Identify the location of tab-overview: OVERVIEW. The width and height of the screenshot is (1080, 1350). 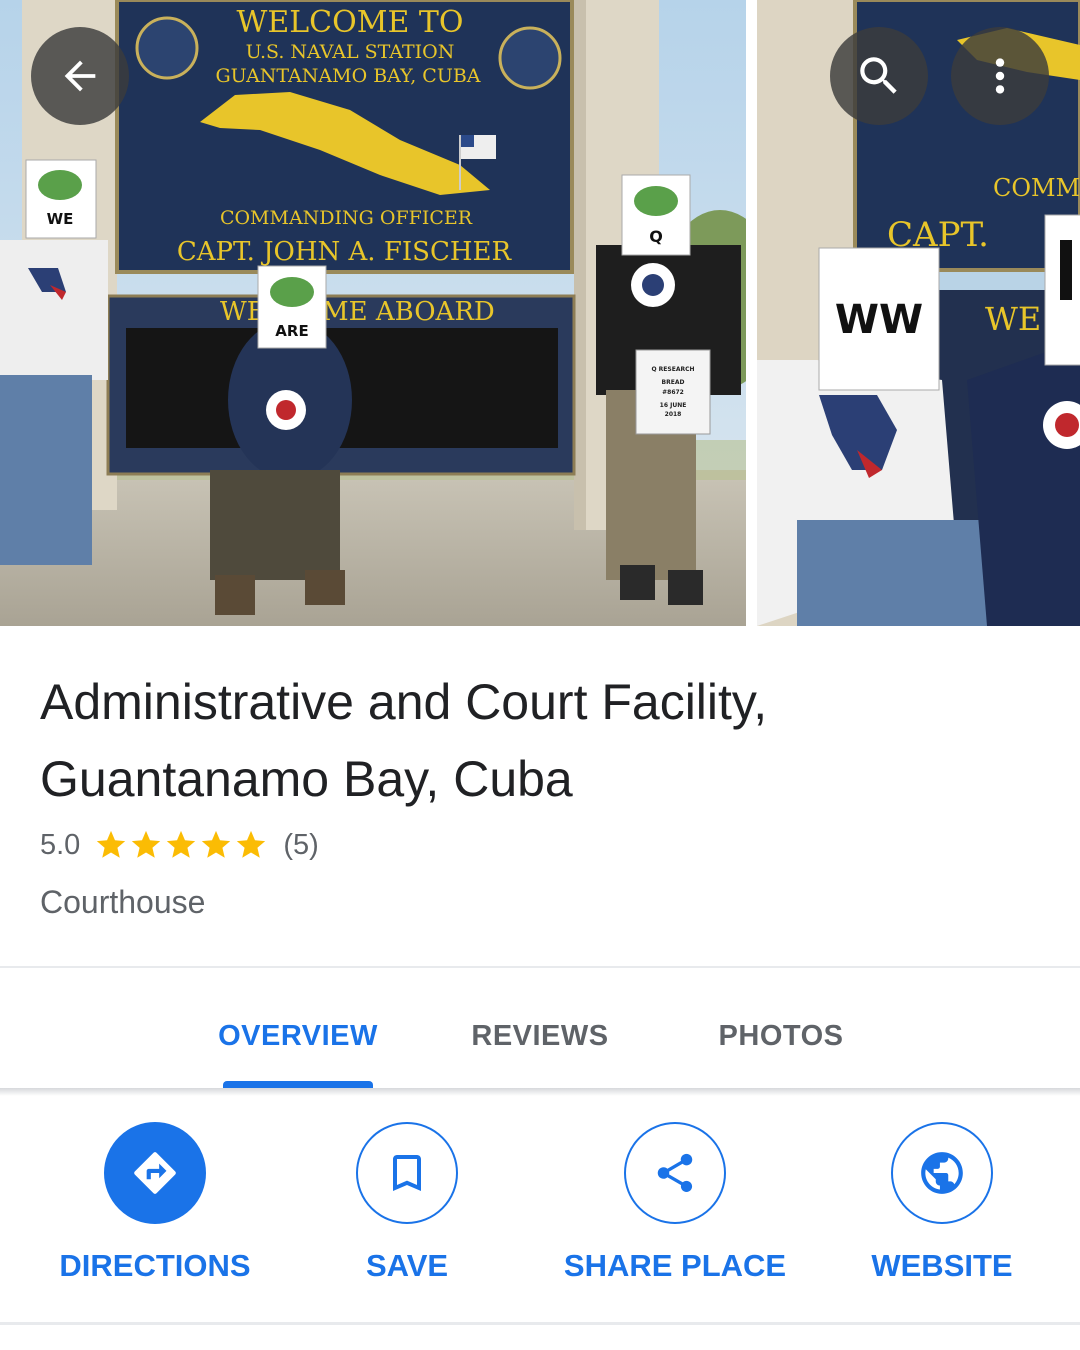
(298, 1036).